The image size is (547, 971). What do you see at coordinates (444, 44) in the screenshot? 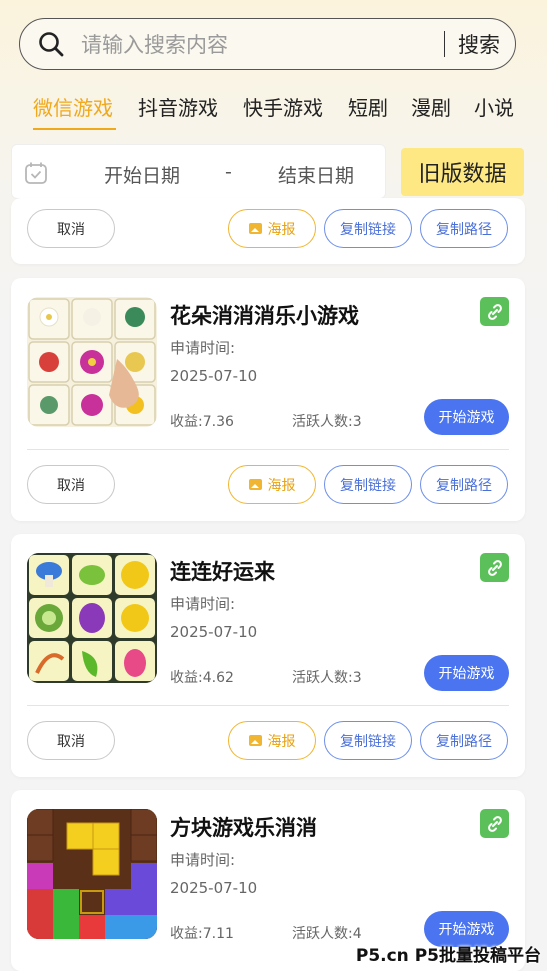
I see `search-divider` at bounding box center [444, 44].